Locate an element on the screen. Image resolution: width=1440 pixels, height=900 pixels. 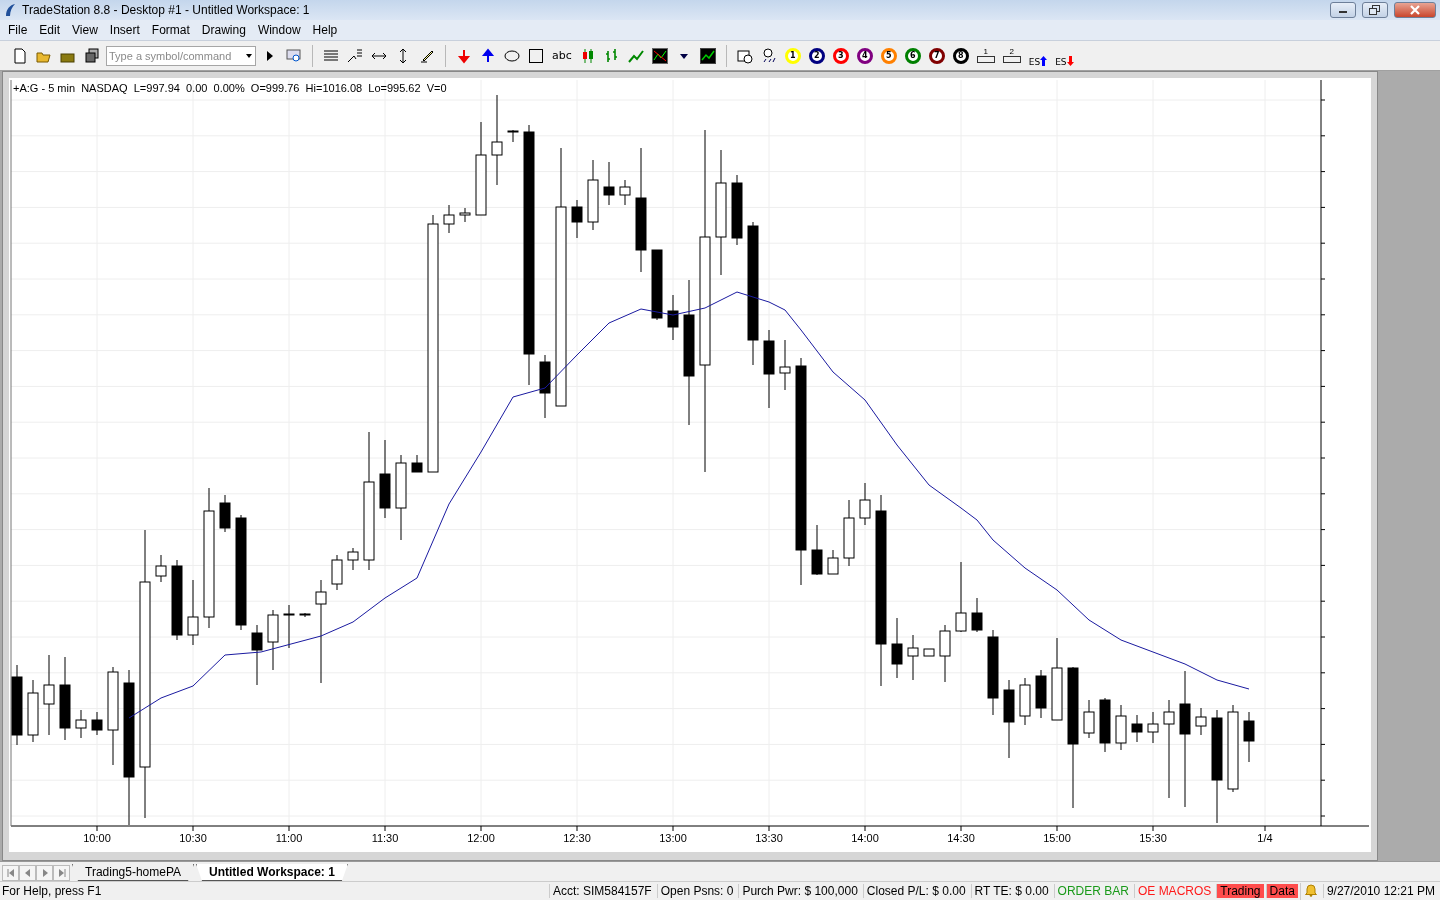
status-field: Purch Pwr: $ 100,000 is located at coordinates (799, 891).